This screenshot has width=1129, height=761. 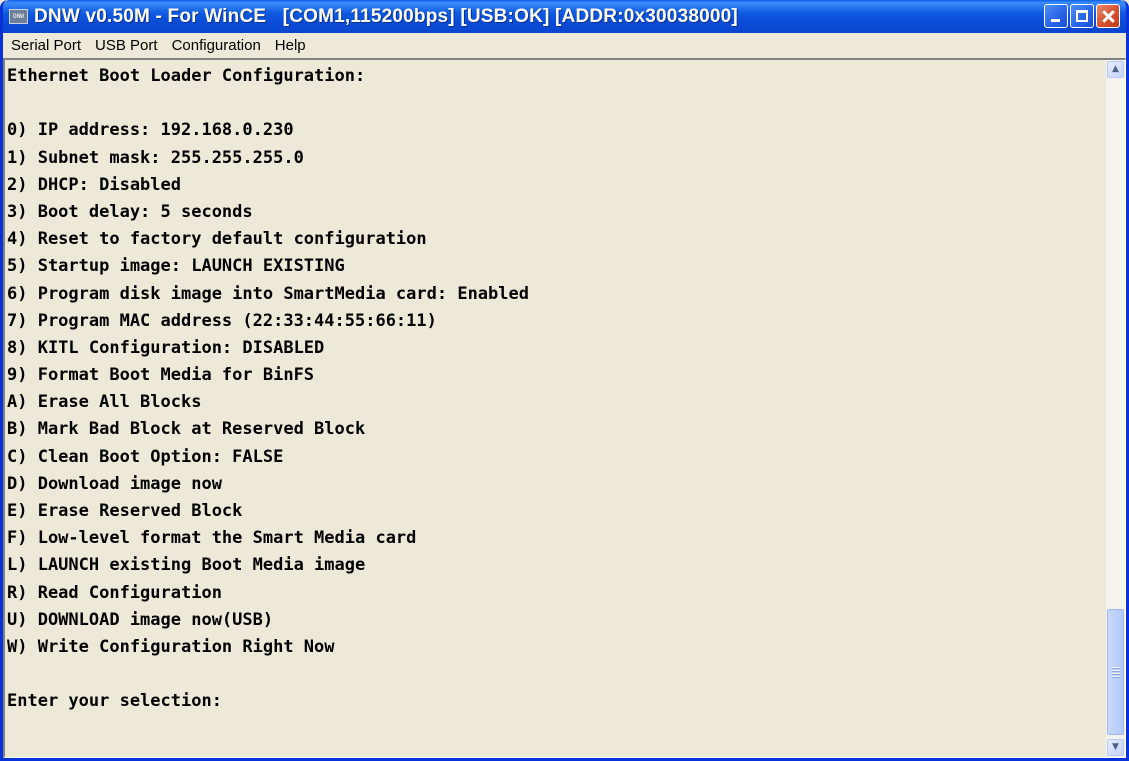 What do you see at coordinates (1056, 16) in the screenshot?
I see `minimize-button` at bounding box center [1056, 16].